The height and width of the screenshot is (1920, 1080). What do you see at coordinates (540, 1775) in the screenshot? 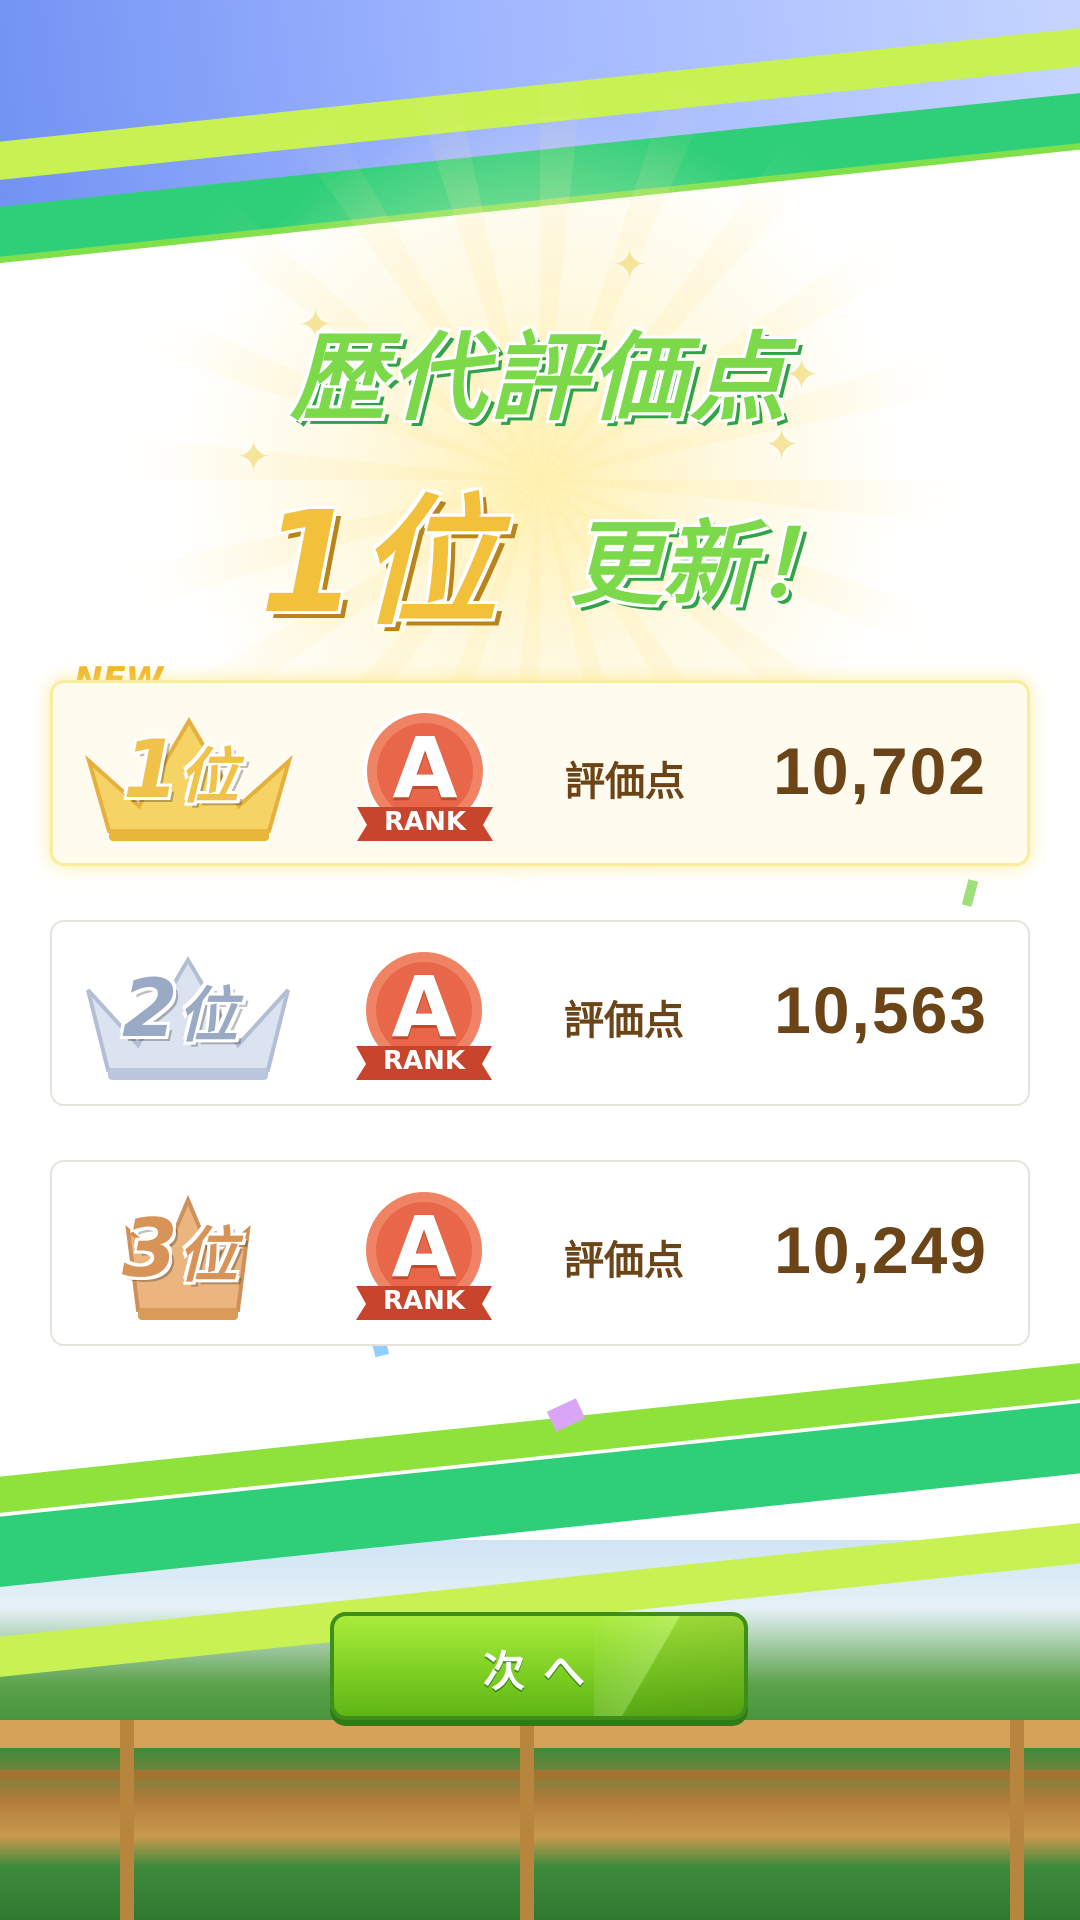
I see `fence-rail-lower` at bounding box center [540, 1775].